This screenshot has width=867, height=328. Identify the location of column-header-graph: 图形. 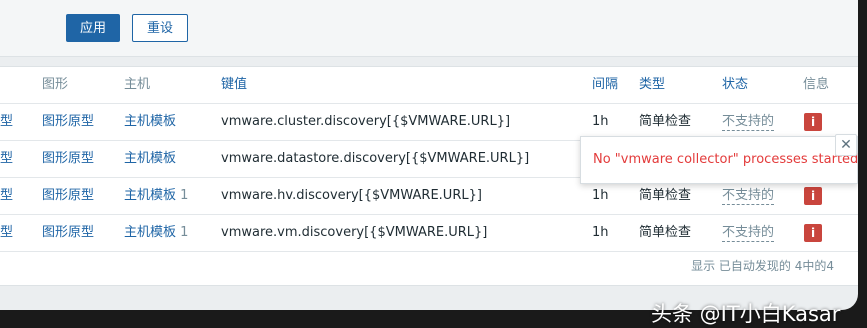
(55, 84).